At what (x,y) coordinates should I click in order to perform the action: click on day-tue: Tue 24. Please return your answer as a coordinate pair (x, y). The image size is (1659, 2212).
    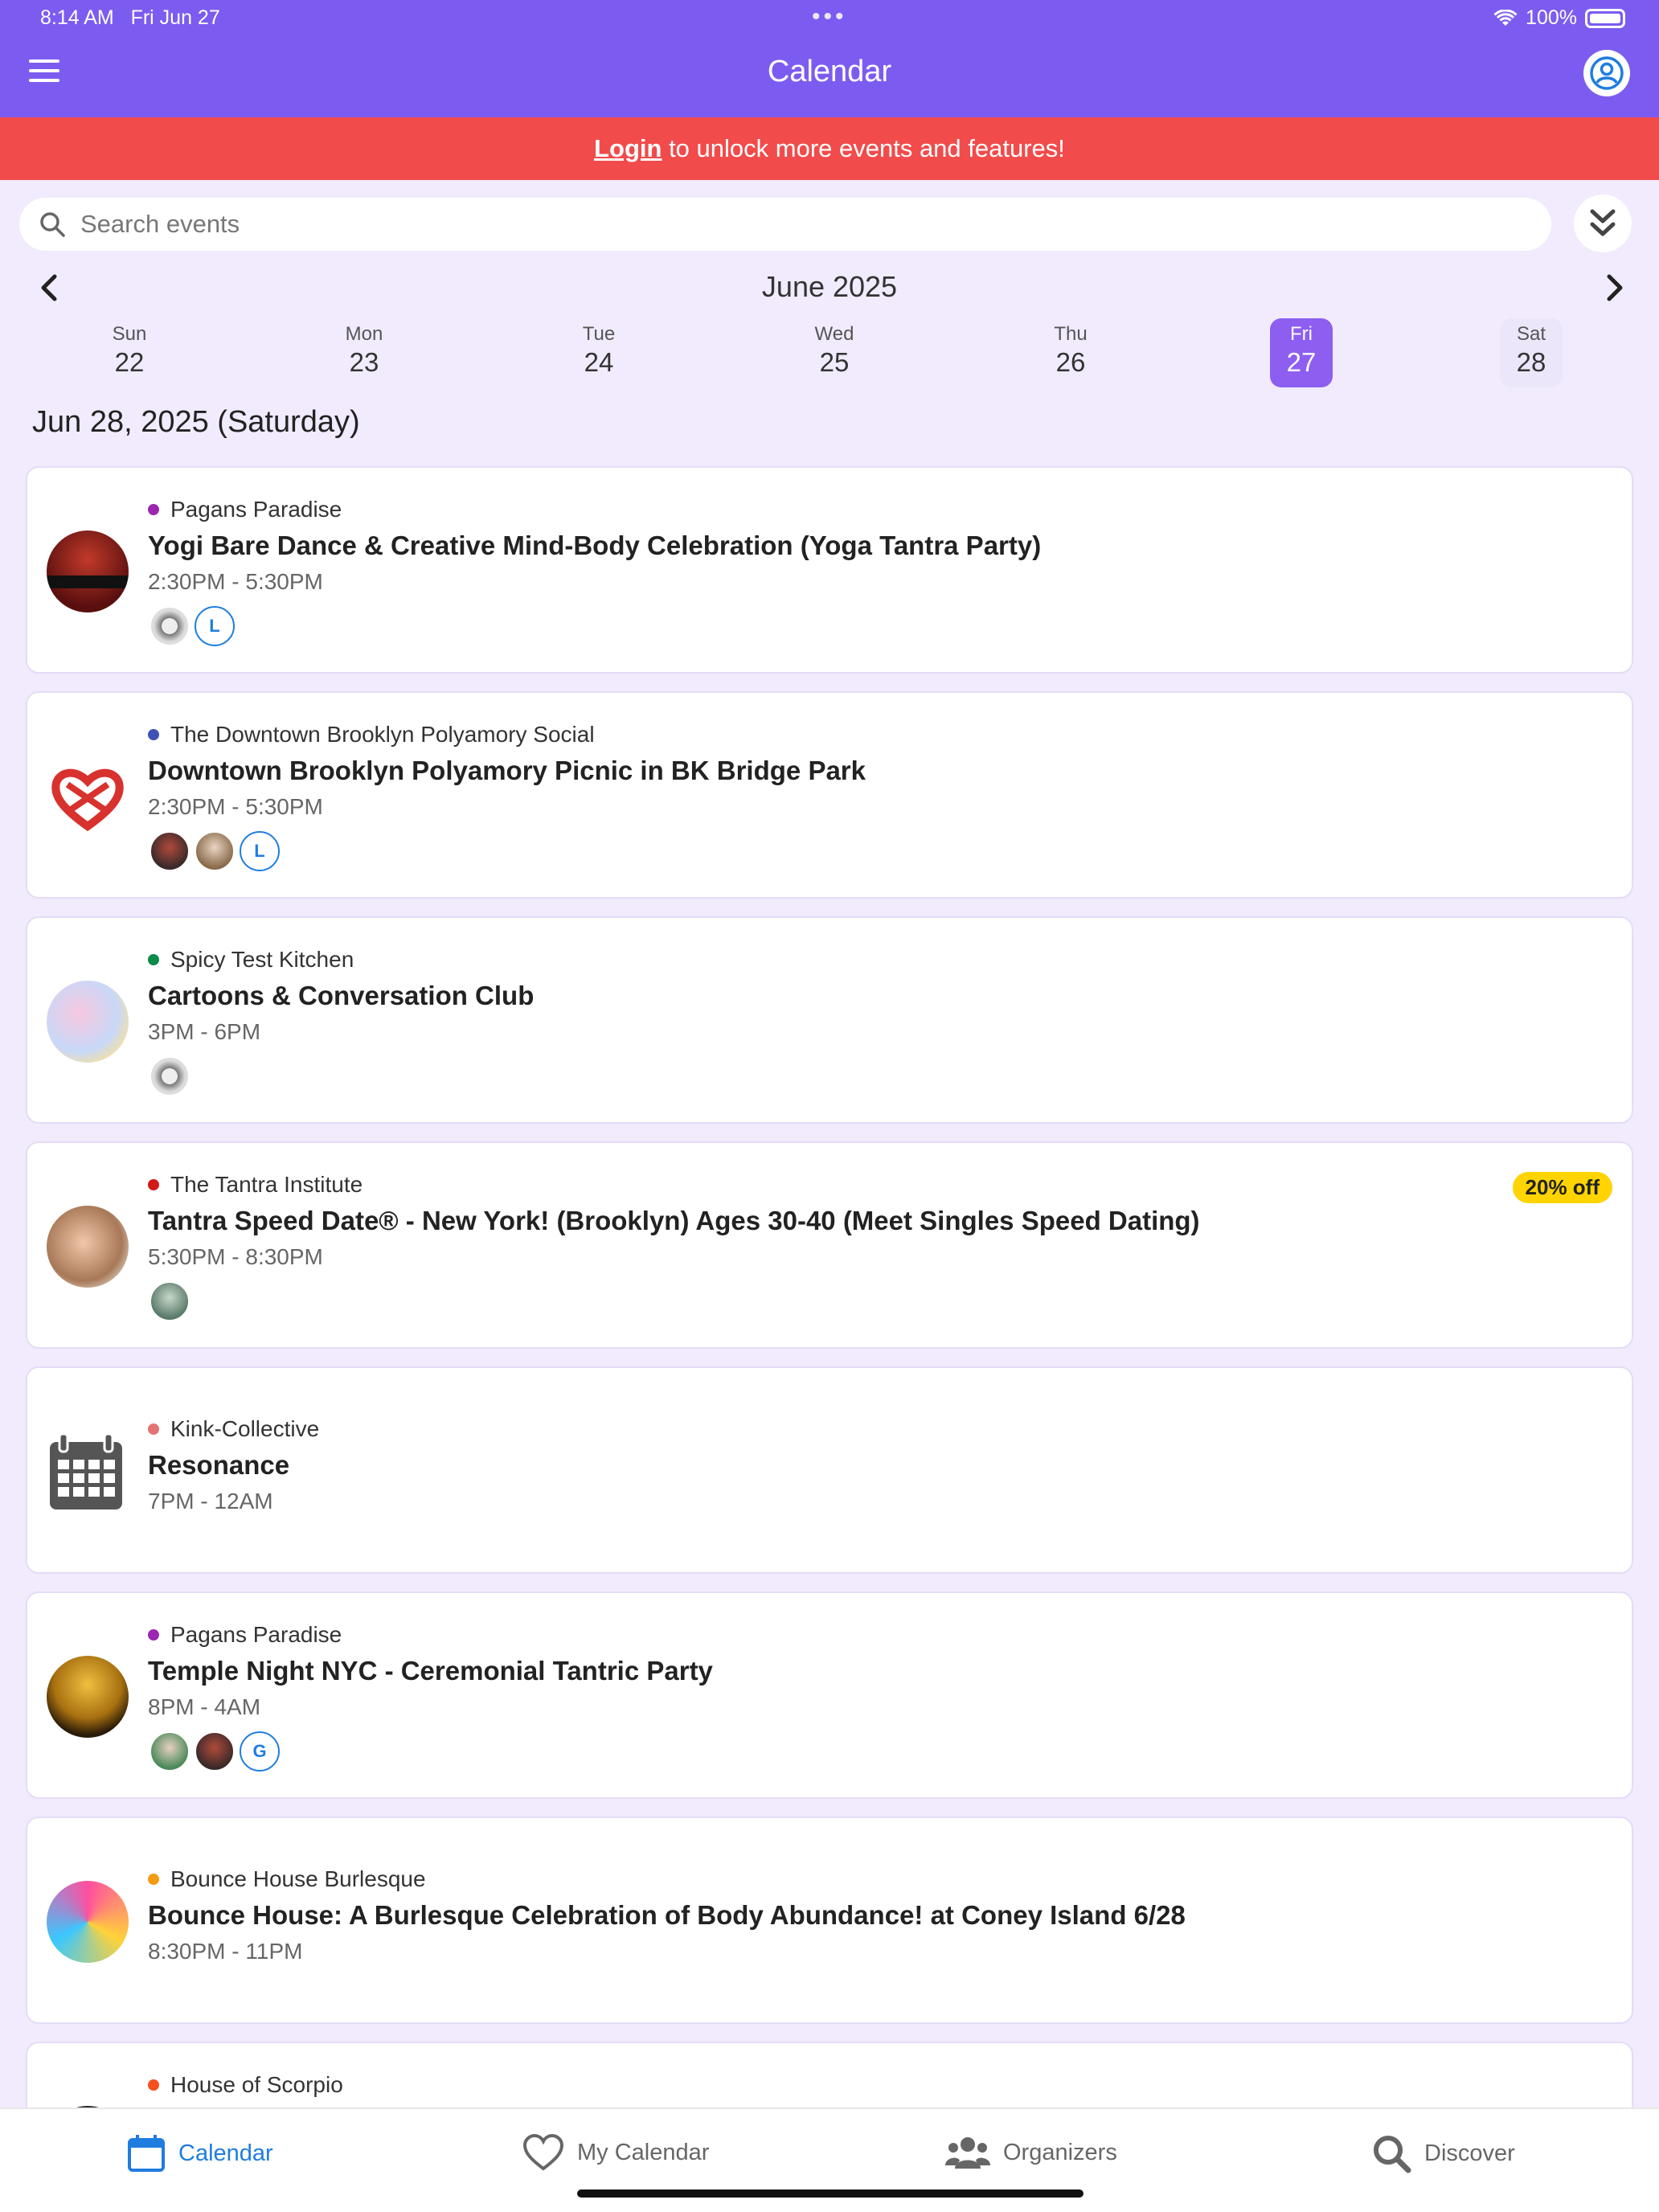
    Looking at the image, I should click on (598, 352).